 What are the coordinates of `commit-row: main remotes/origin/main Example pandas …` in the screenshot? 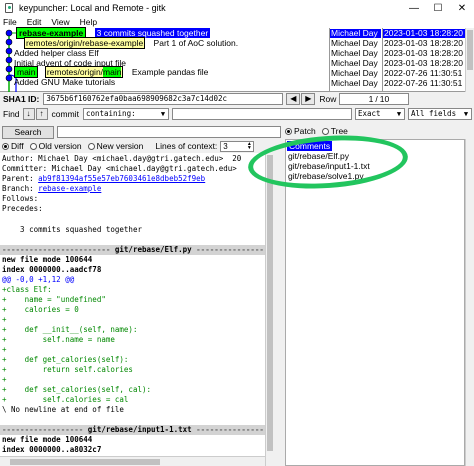 It's located at (111, 72).